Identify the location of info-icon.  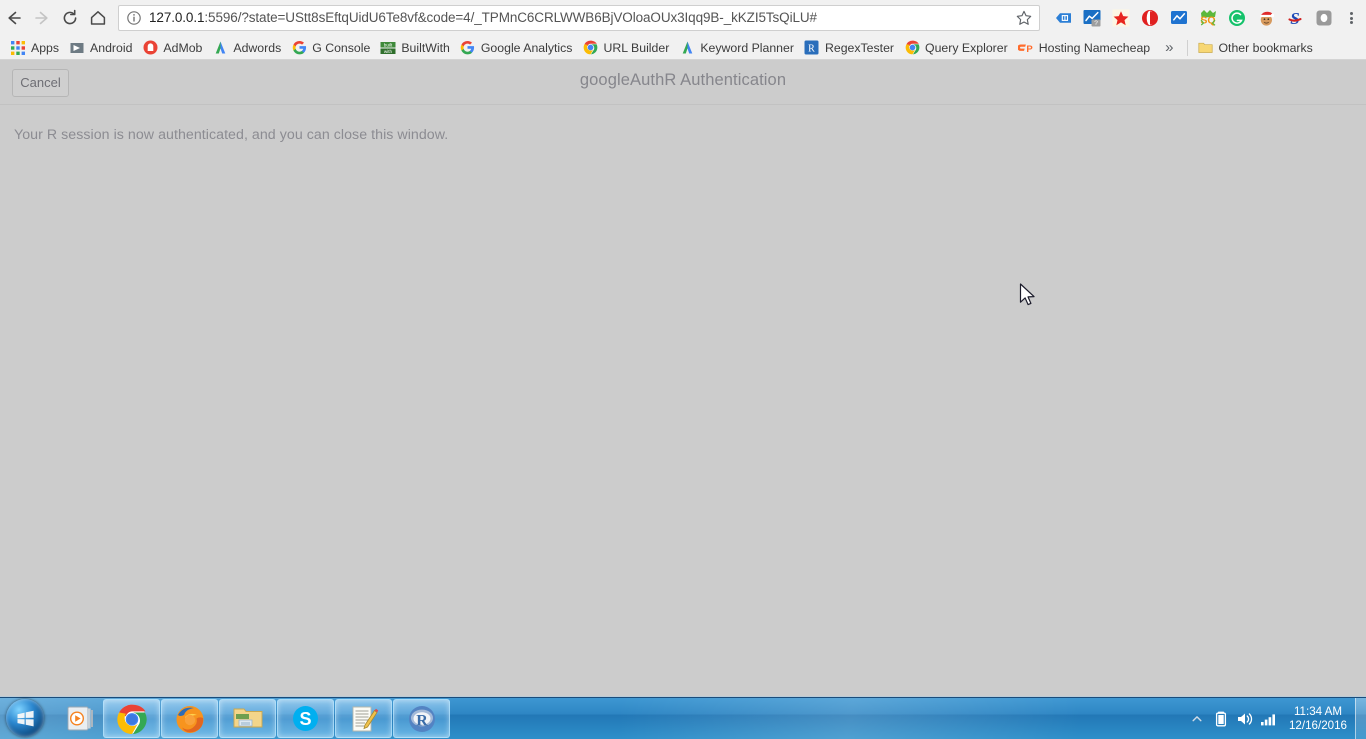
(134, 18).